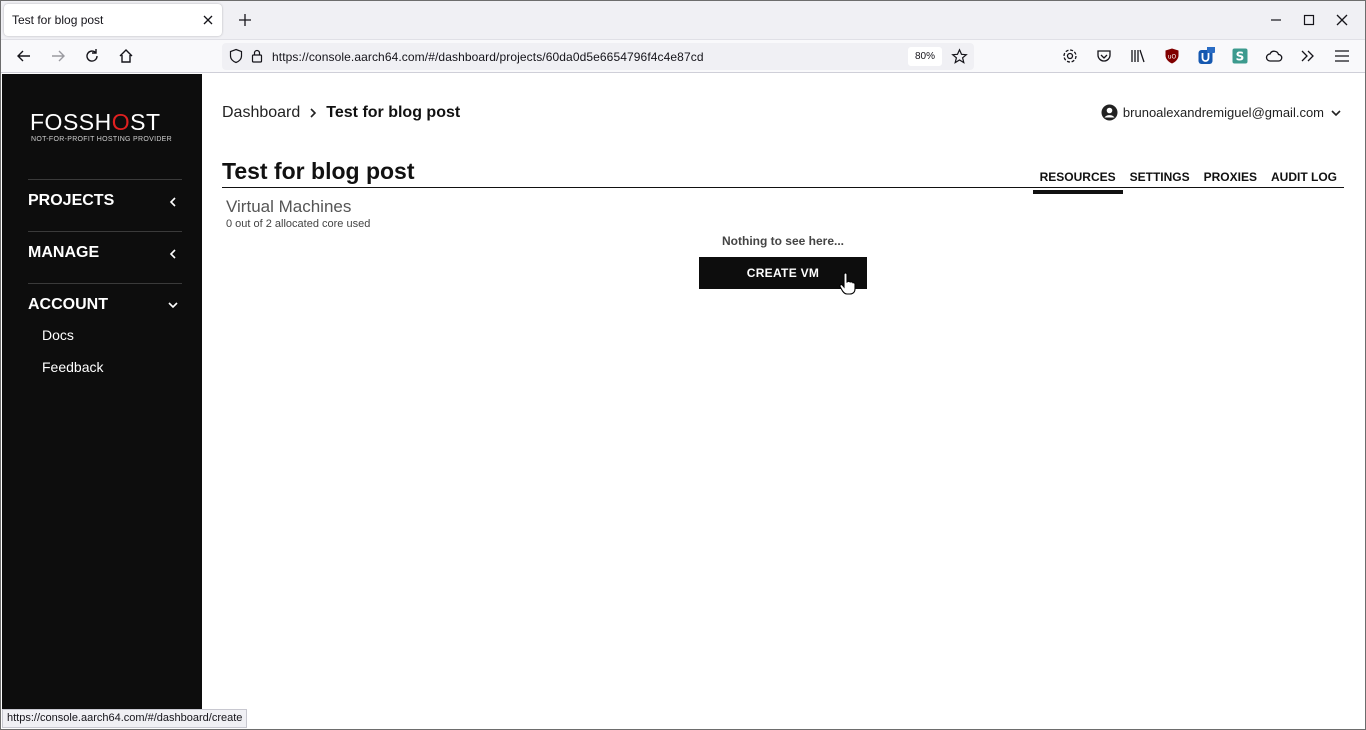  I want to click on forward-icon, so click(58, 56).